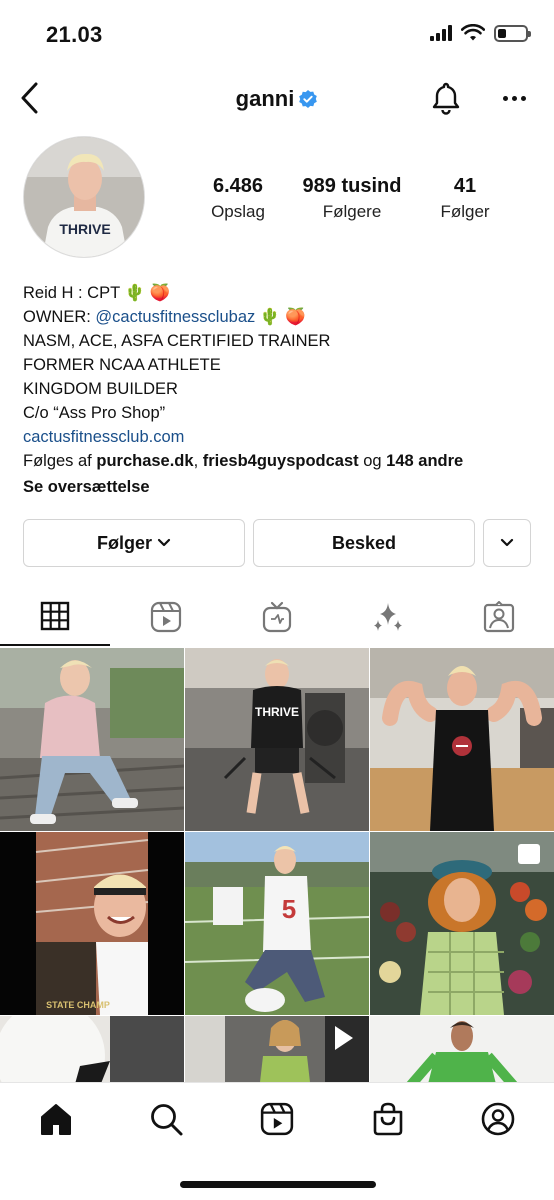 Image resolution: width=554 pixels, height=1200 pixels. Describe the element at coordinates (177, 341) in the screenshot. I see `bio-line: NASM, ACE, ASFA CERTIFIED TRAINER` at that location.